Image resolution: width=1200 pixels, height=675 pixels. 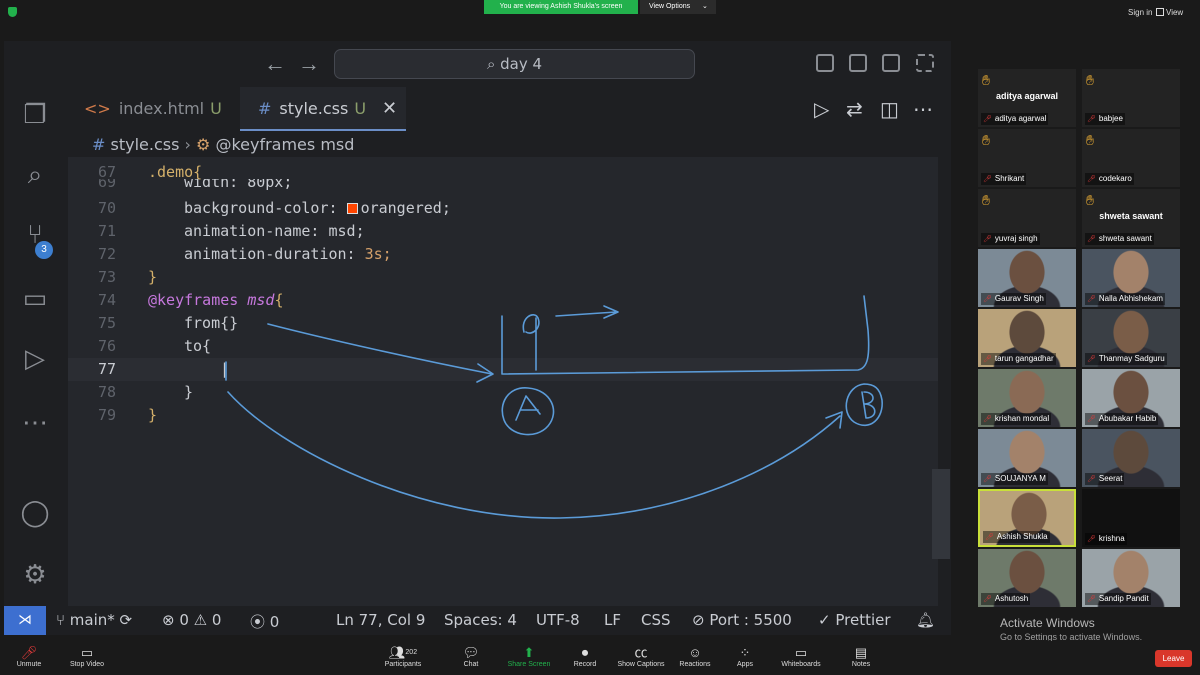 I want to click on chevron-right-icon: ›, so click(x=190, y=144).